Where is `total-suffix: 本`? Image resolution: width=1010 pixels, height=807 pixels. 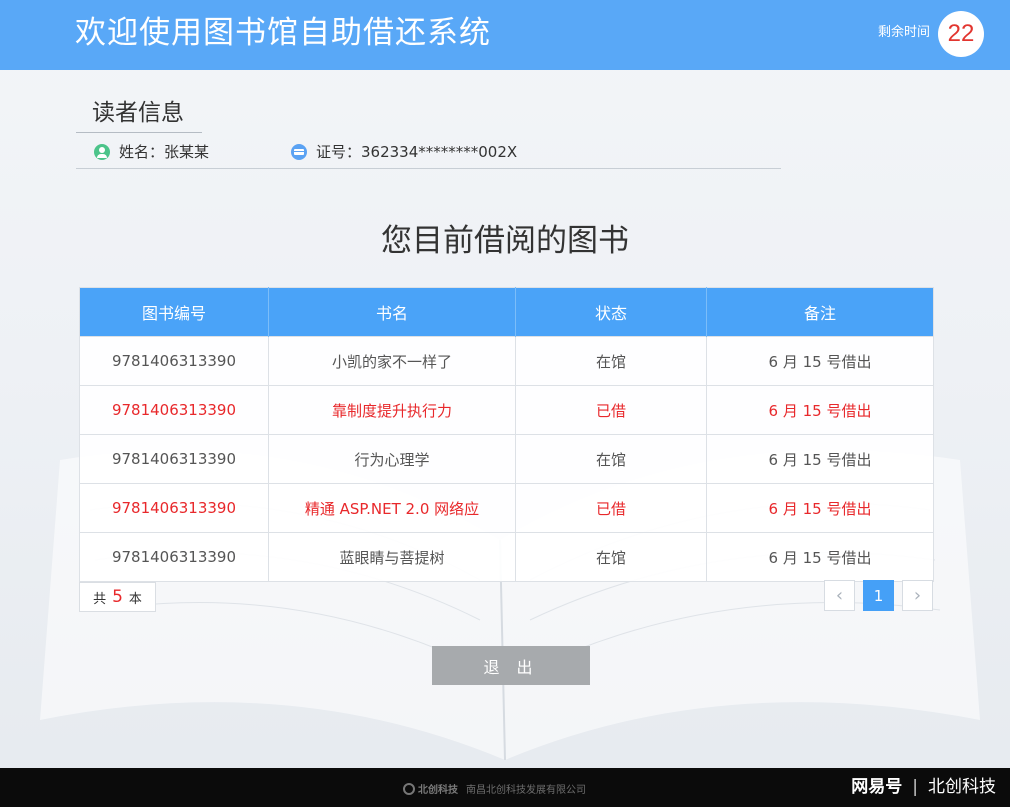 total-suffix: 本 is located at coordinates (135, 599).